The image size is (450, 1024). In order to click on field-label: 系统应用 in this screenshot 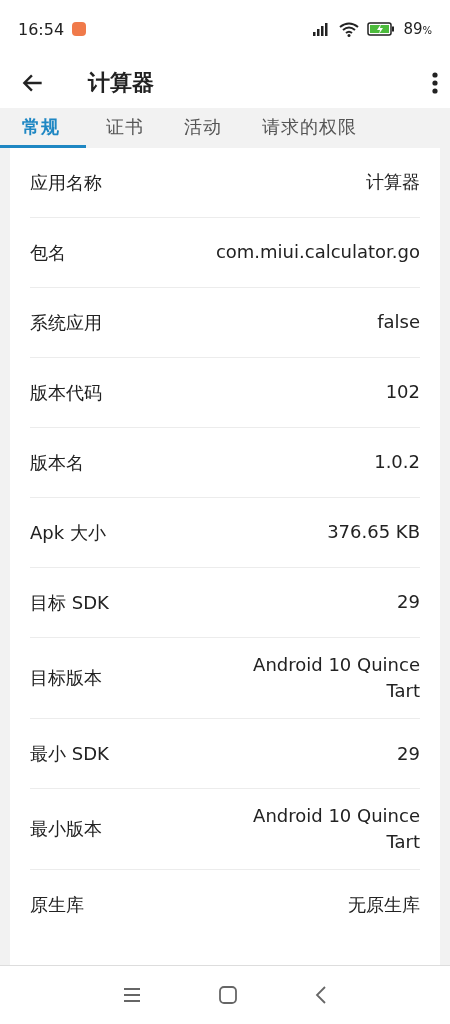, I will do `click(66, 322)`.